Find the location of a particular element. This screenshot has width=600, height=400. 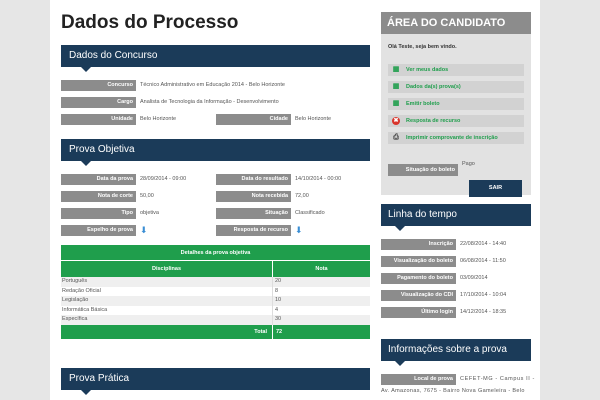

menu-emitir-boleto: ▦ Emitir boleto is located at coordinates (456, 104).